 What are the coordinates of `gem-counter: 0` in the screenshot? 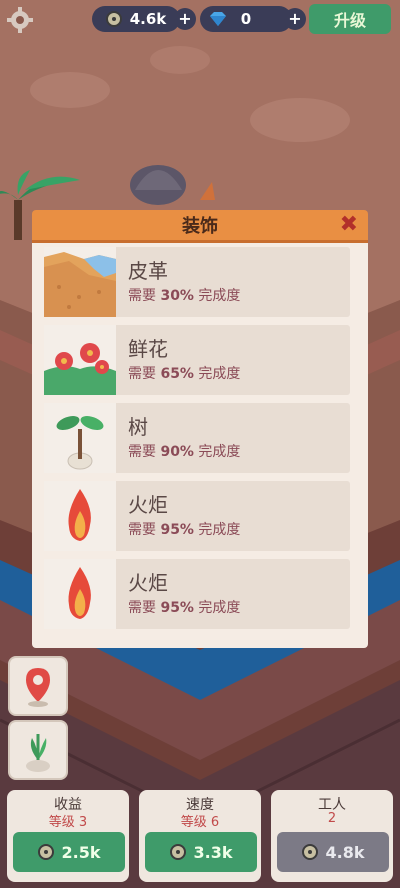 It's located at (246, 19).